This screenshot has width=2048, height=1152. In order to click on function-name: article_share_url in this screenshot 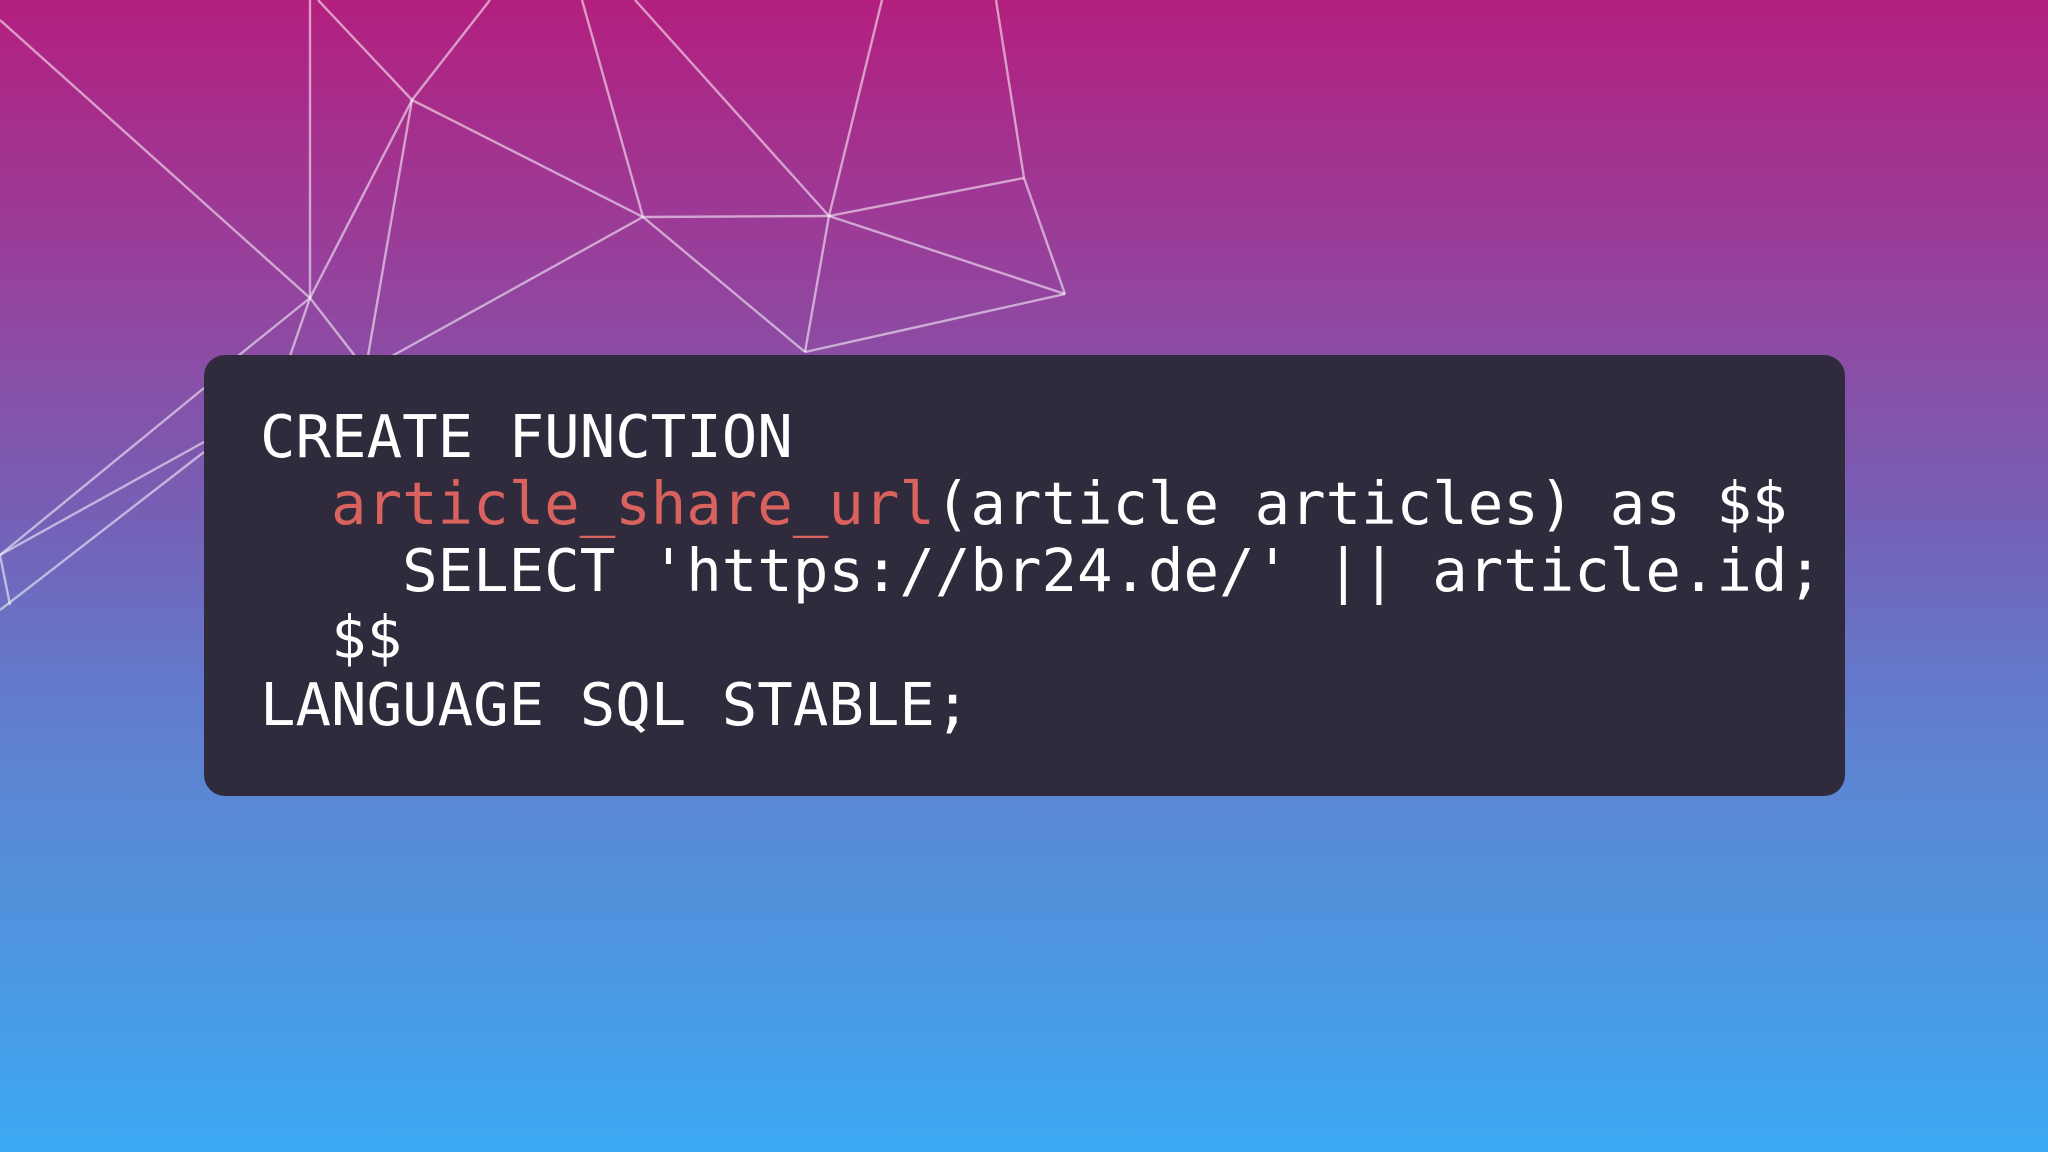, I will do `click(633, 503)`.